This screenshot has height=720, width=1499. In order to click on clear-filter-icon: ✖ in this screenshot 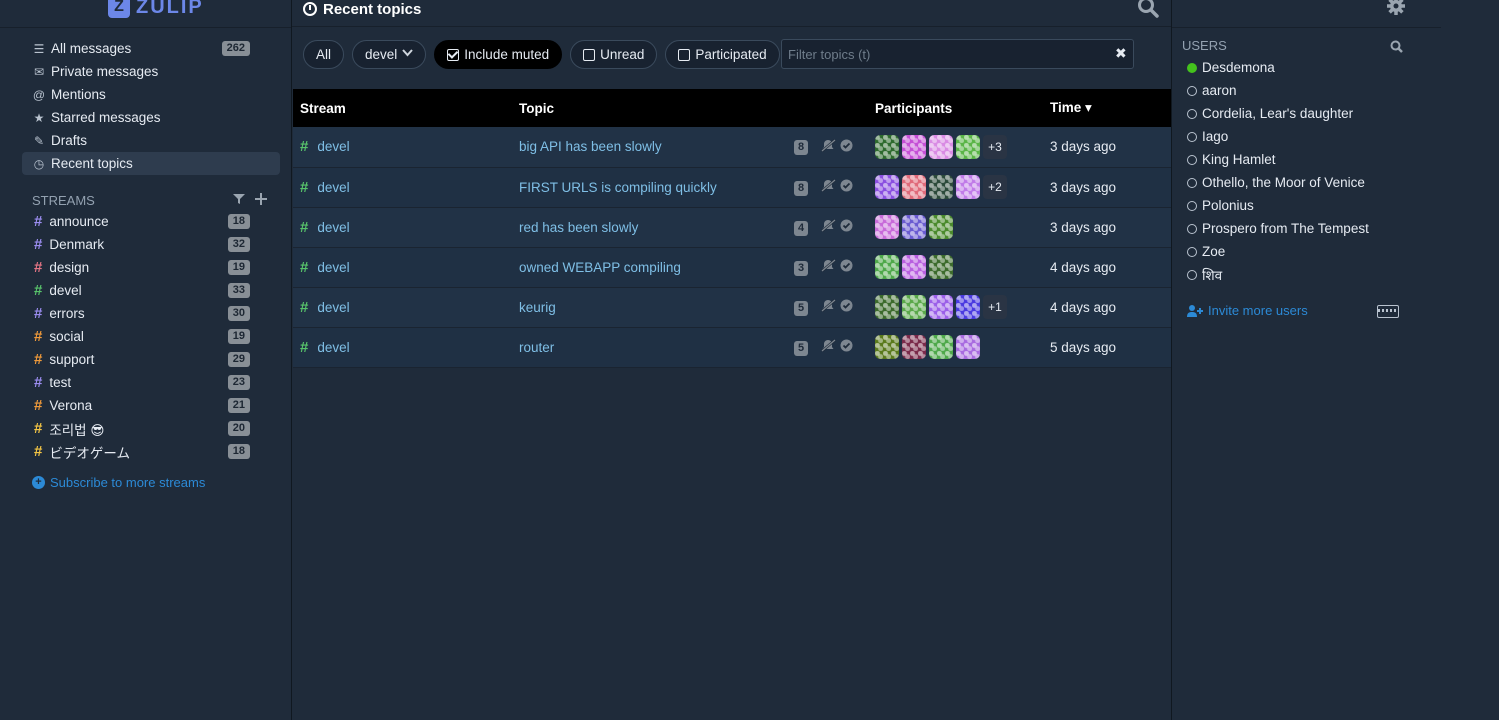, I will do `click(1121, 53)`.